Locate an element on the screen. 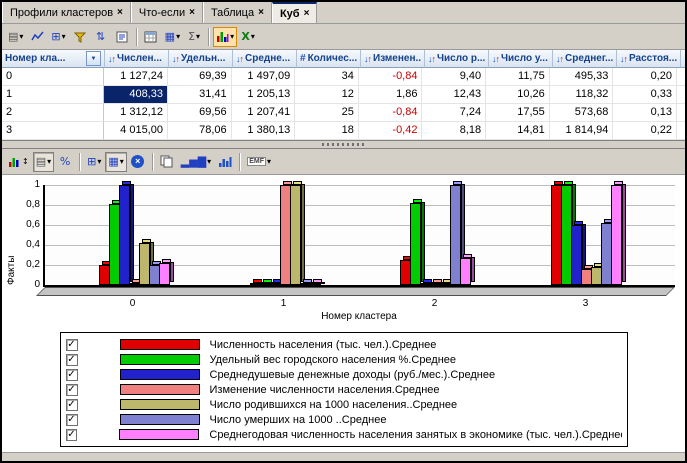 This screenshot has height=463, width=687. histogram-button is located at coordinates (225, 162).